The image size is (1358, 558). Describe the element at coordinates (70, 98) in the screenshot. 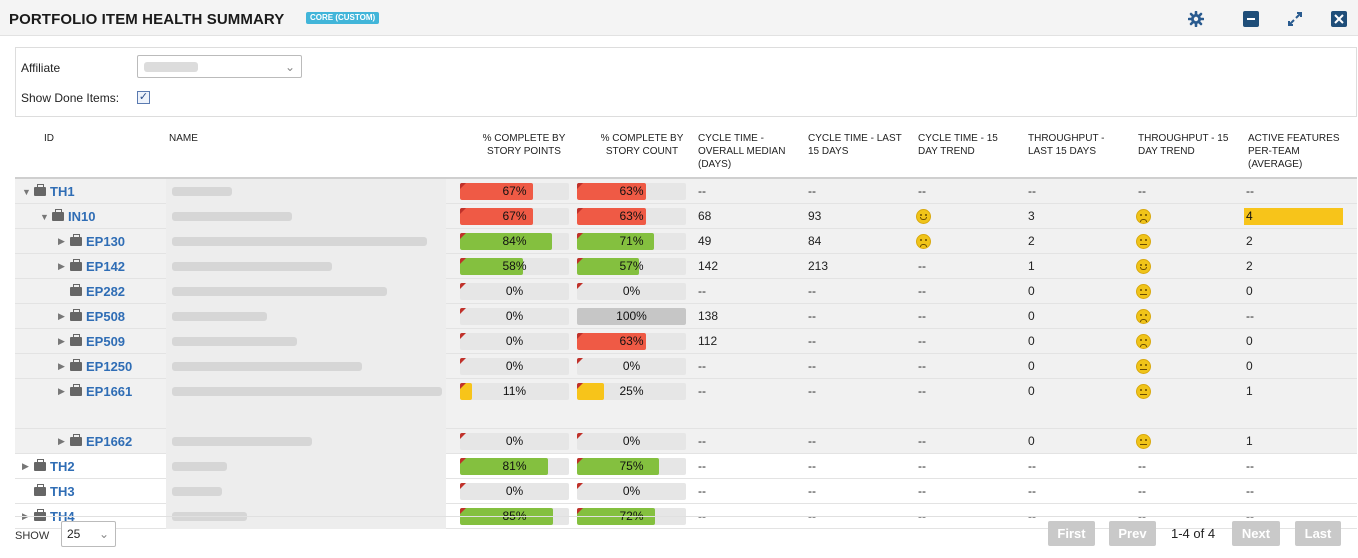

I see `show-done-label: Show Done Items:` at that location.